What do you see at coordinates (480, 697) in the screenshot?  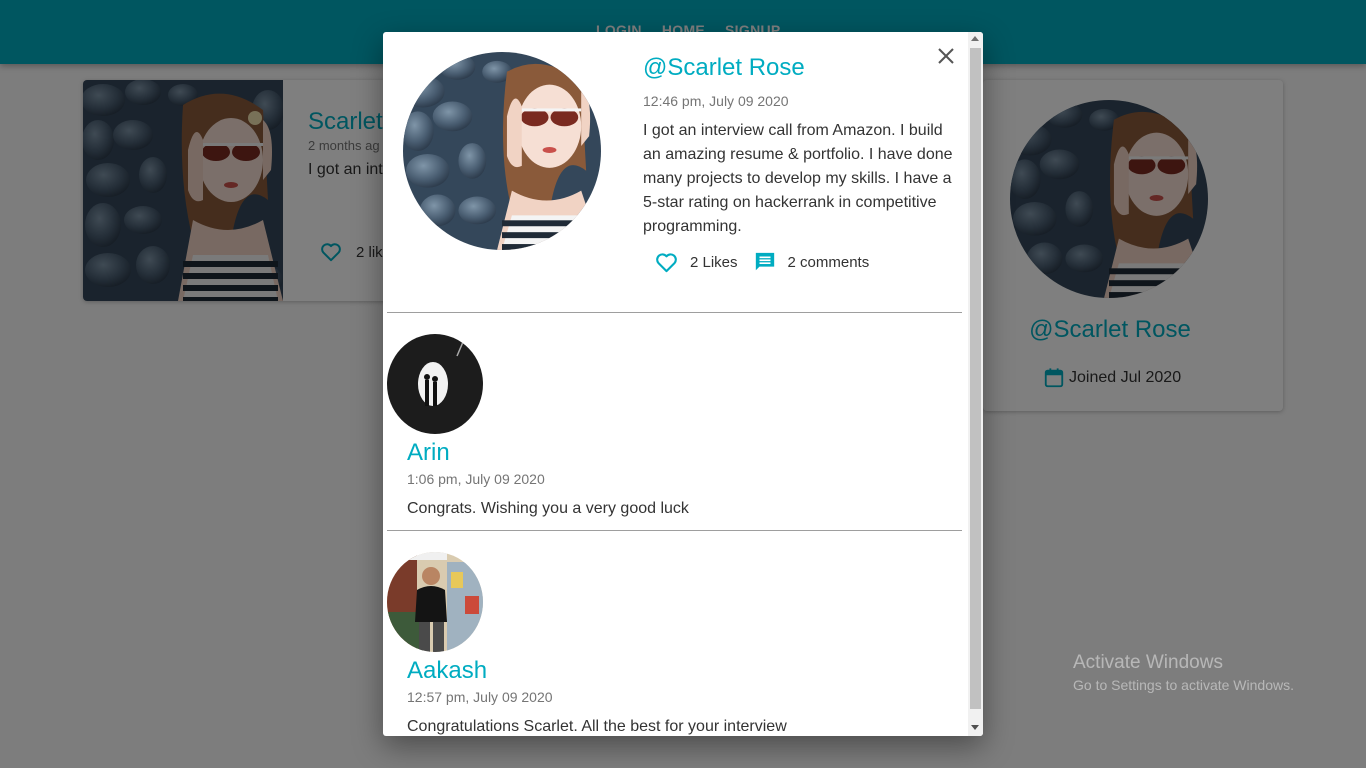 I see `comment-time: 12:57 pm, July 09 2020` at bounding box center [480, 697].